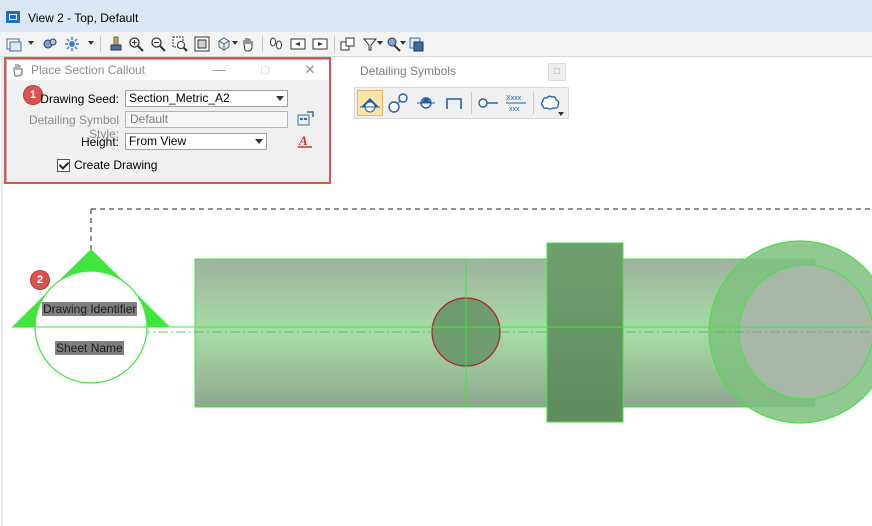 The image size is (872, 526). Describe the element at coordinates (89, 348) in the screenshot. I see `sheet-name-label: Sheet Name` at that location.